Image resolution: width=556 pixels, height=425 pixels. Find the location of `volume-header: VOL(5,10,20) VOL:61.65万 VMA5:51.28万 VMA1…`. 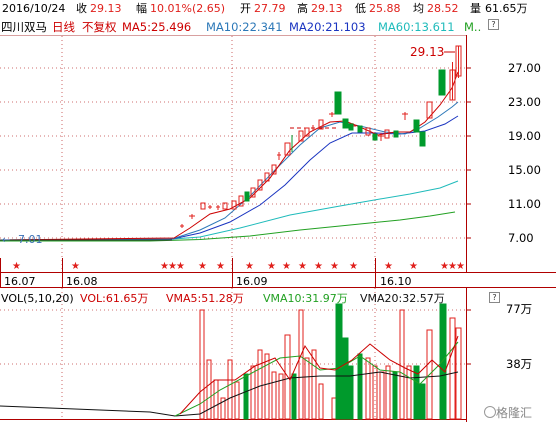

volume-header: VOL(5,10,20) VOL:61.65万 VMA5:51.28万 VMA1… is located at coordinates (278, 299).